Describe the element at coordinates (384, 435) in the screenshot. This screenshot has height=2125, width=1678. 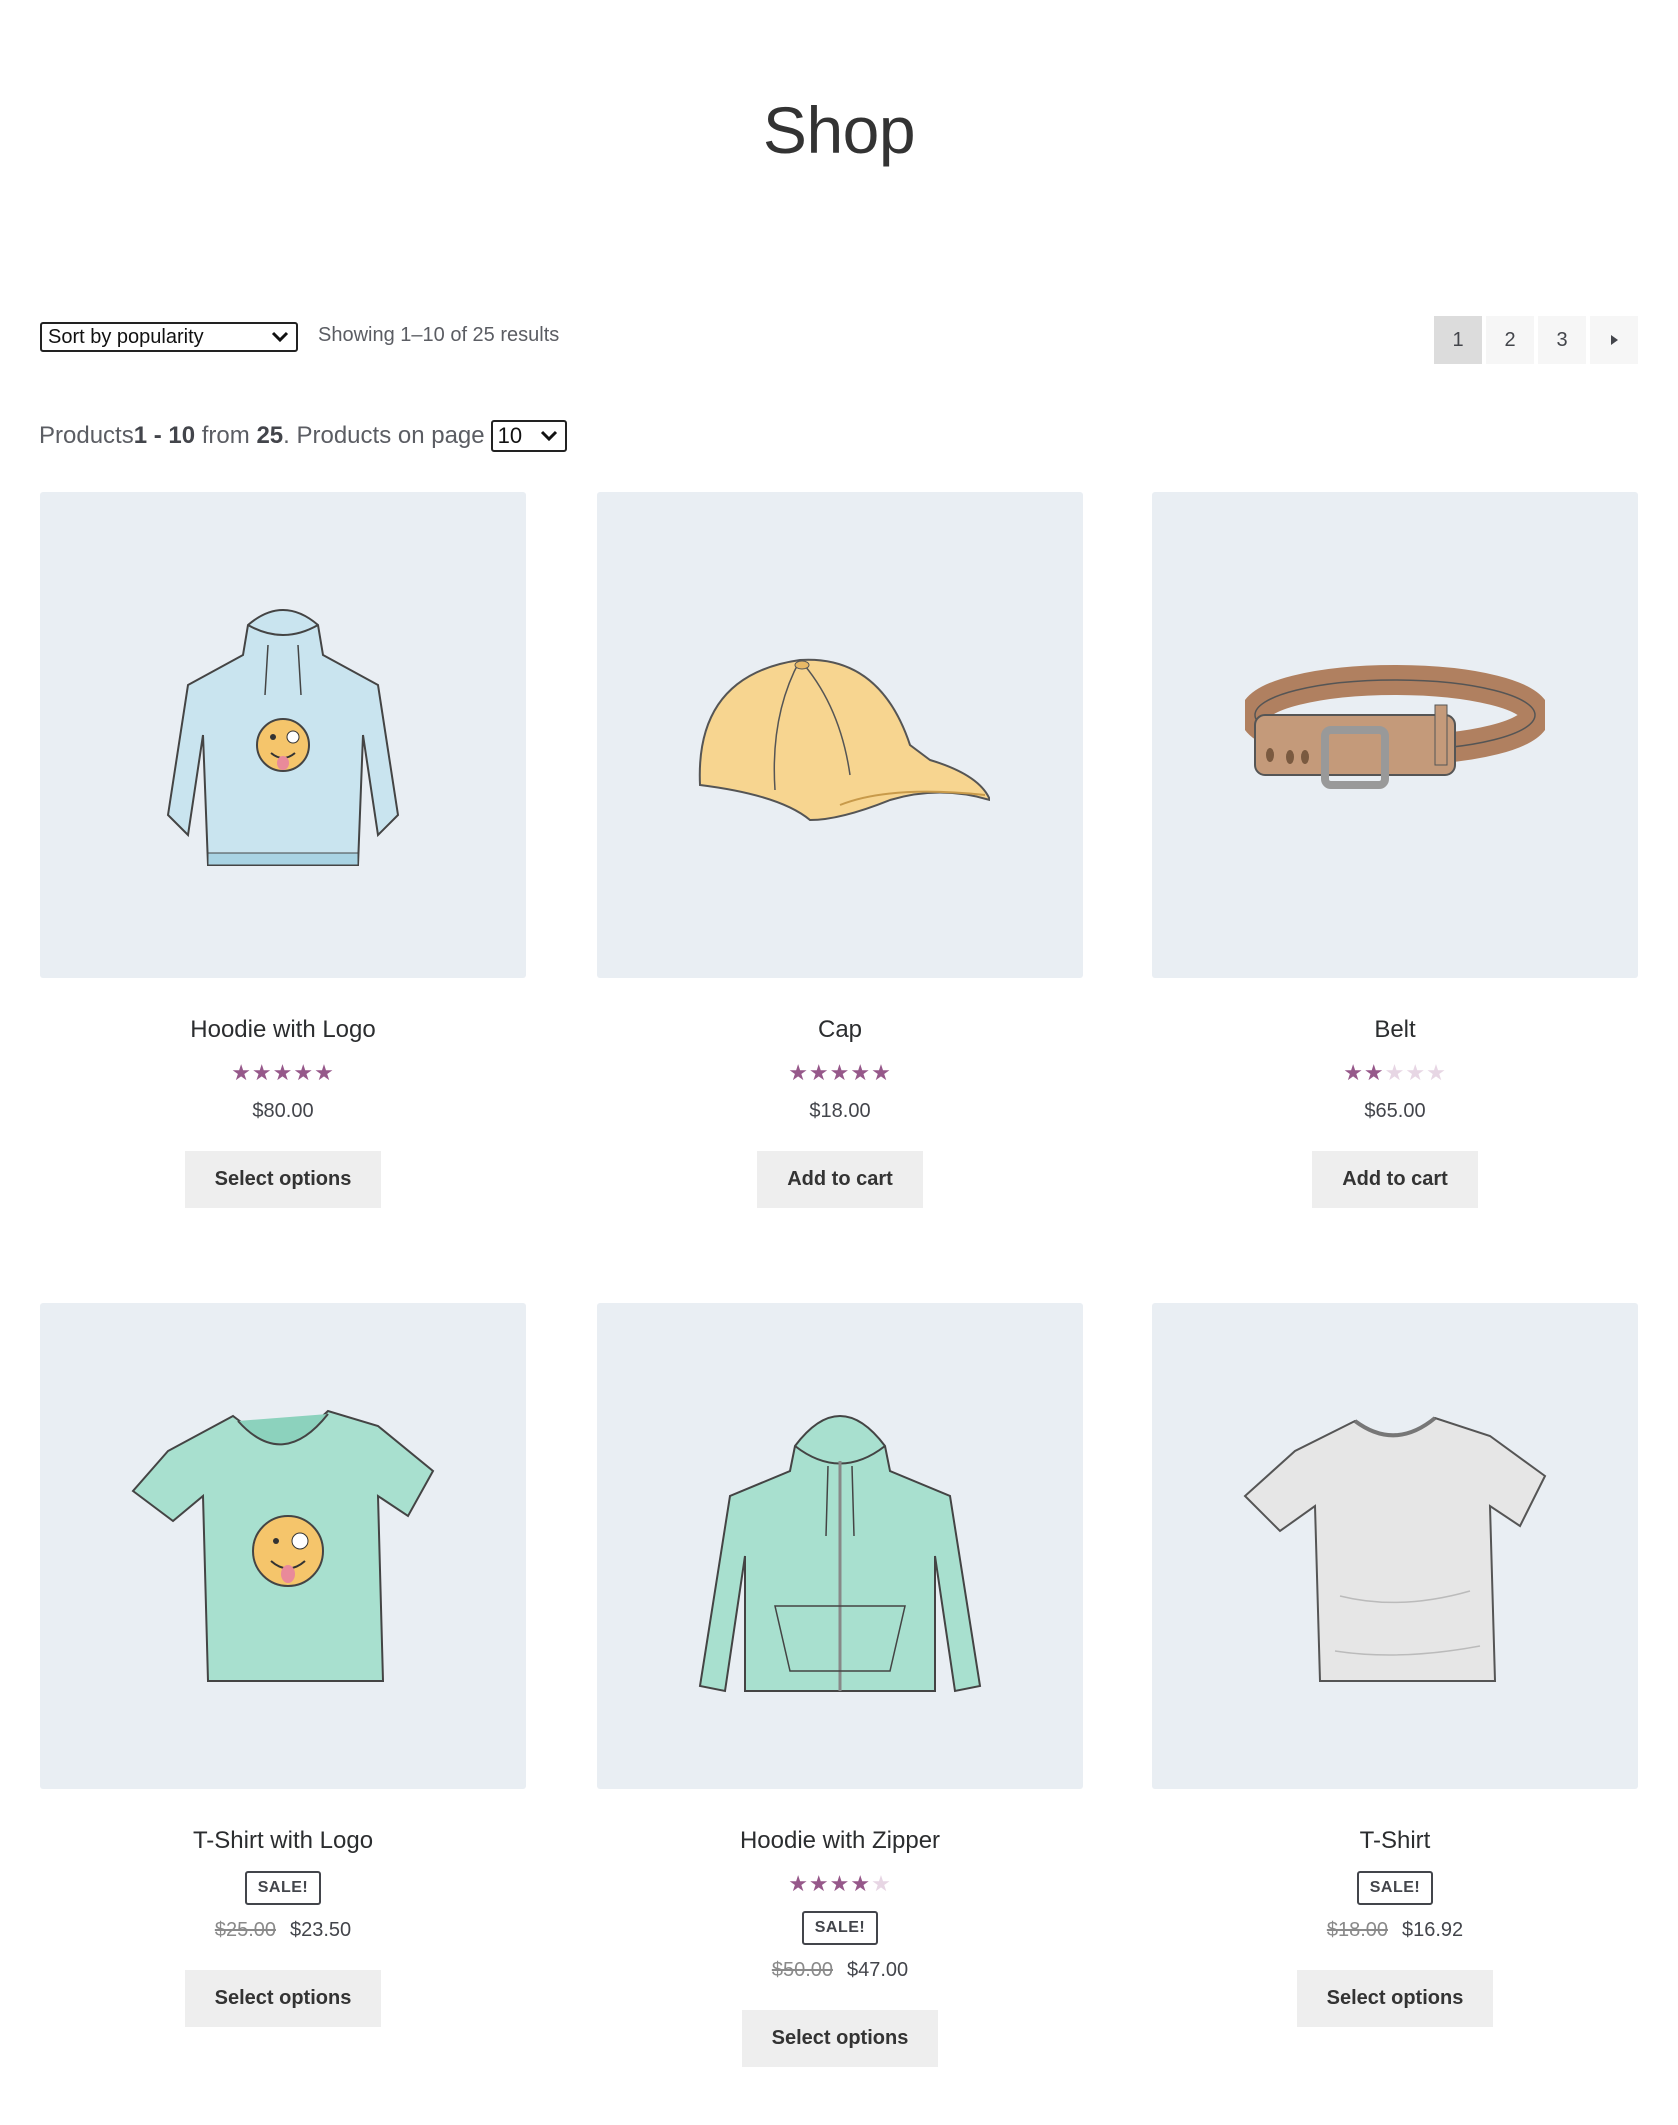
I see `per-page-suffix: . Products on page` at that location.